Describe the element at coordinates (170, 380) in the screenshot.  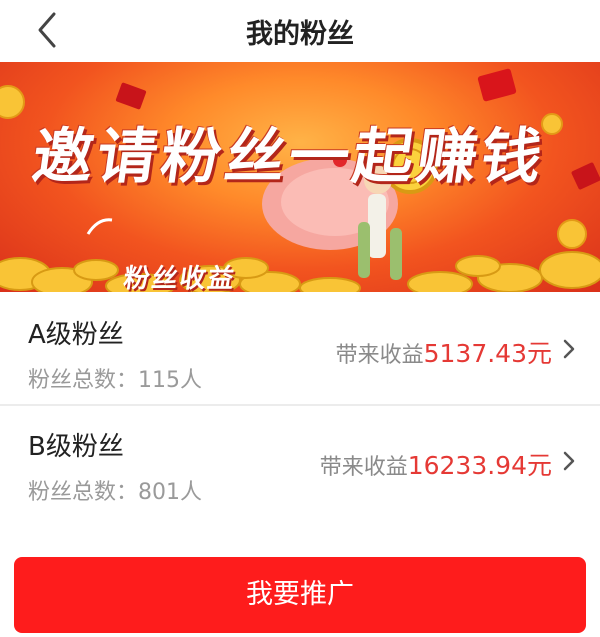
I see `fan-count-value: 115人` at that location.